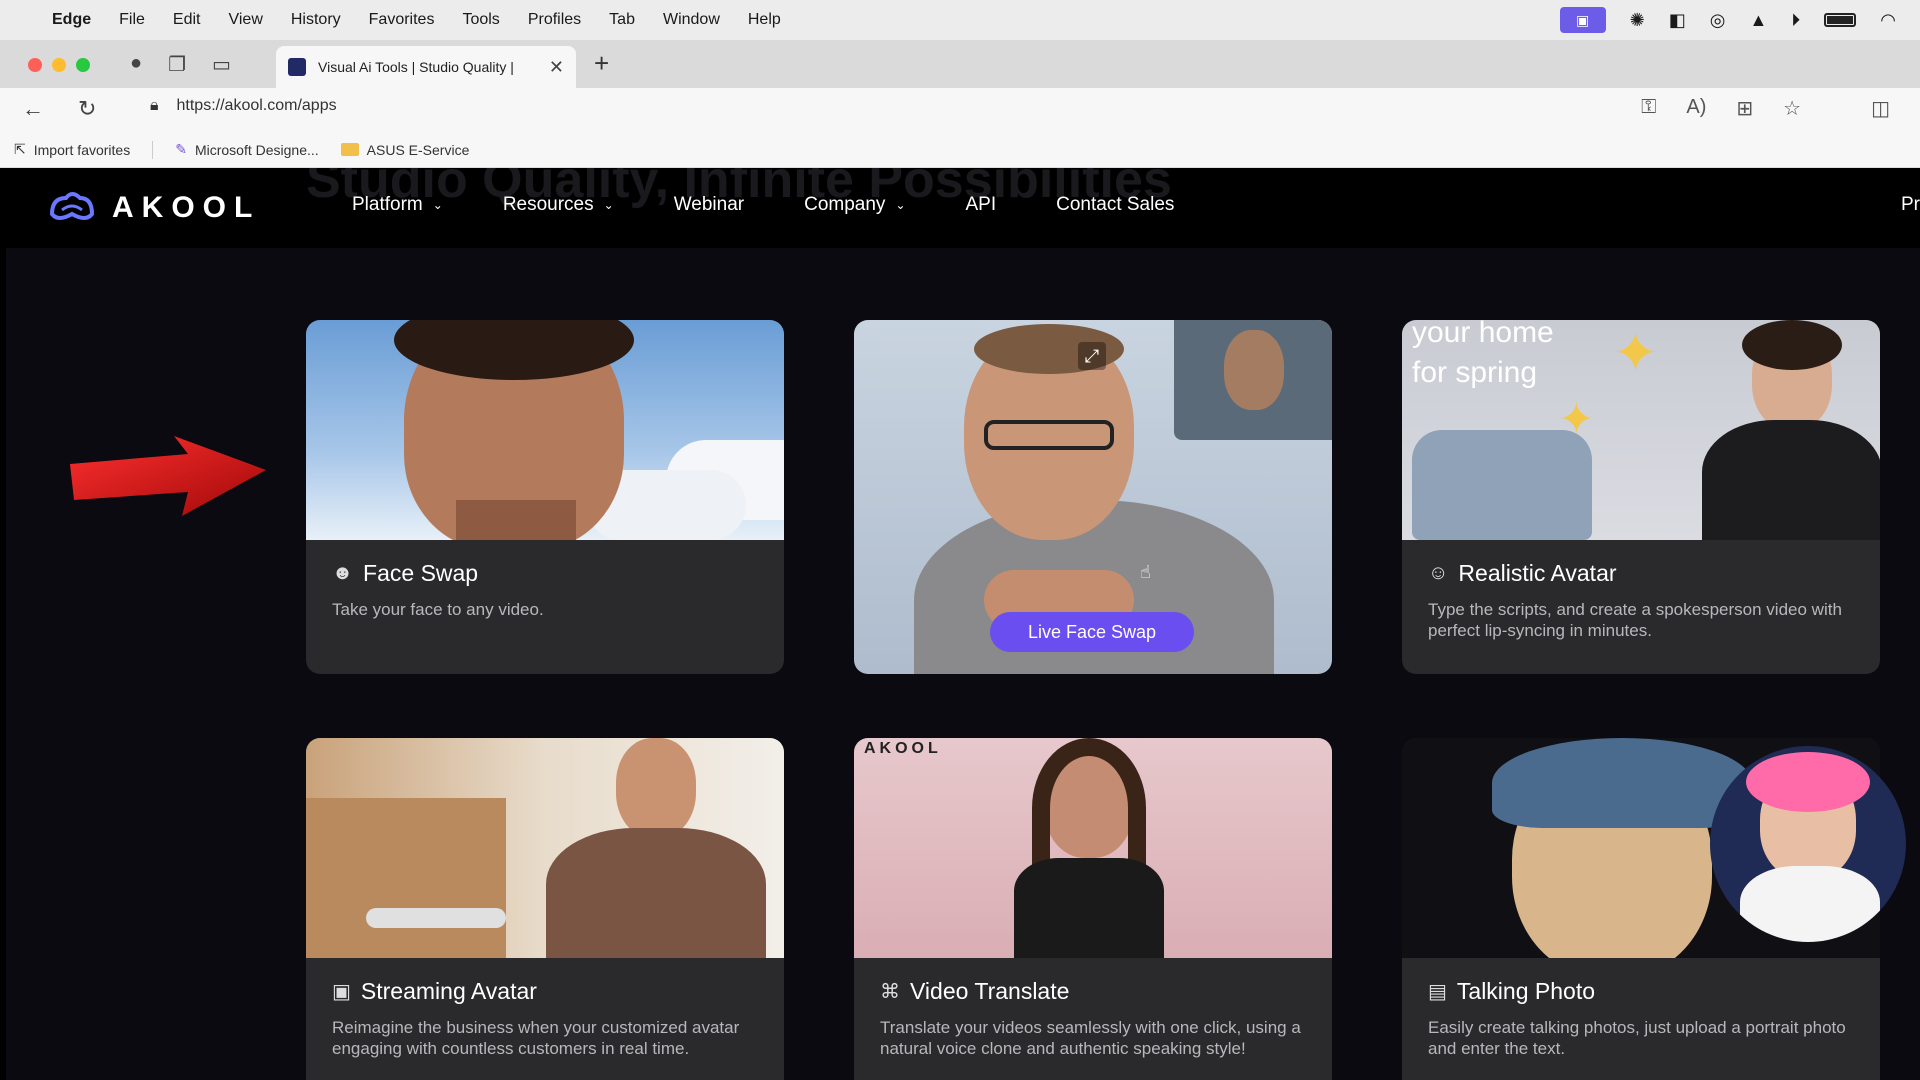 This screenshot has width=1920, height=1080. I want to click on menu-history: History, so click(316, 20).